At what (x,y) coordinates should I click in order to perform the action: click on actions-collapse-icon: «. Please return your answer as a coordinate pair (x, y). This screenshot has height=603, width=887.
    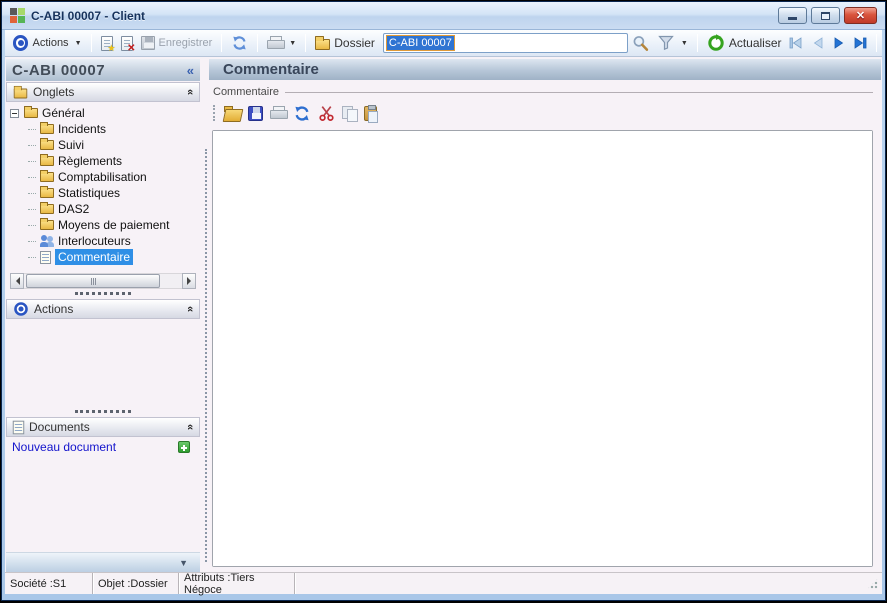
    Looking at the image, I should click on (190, 309).